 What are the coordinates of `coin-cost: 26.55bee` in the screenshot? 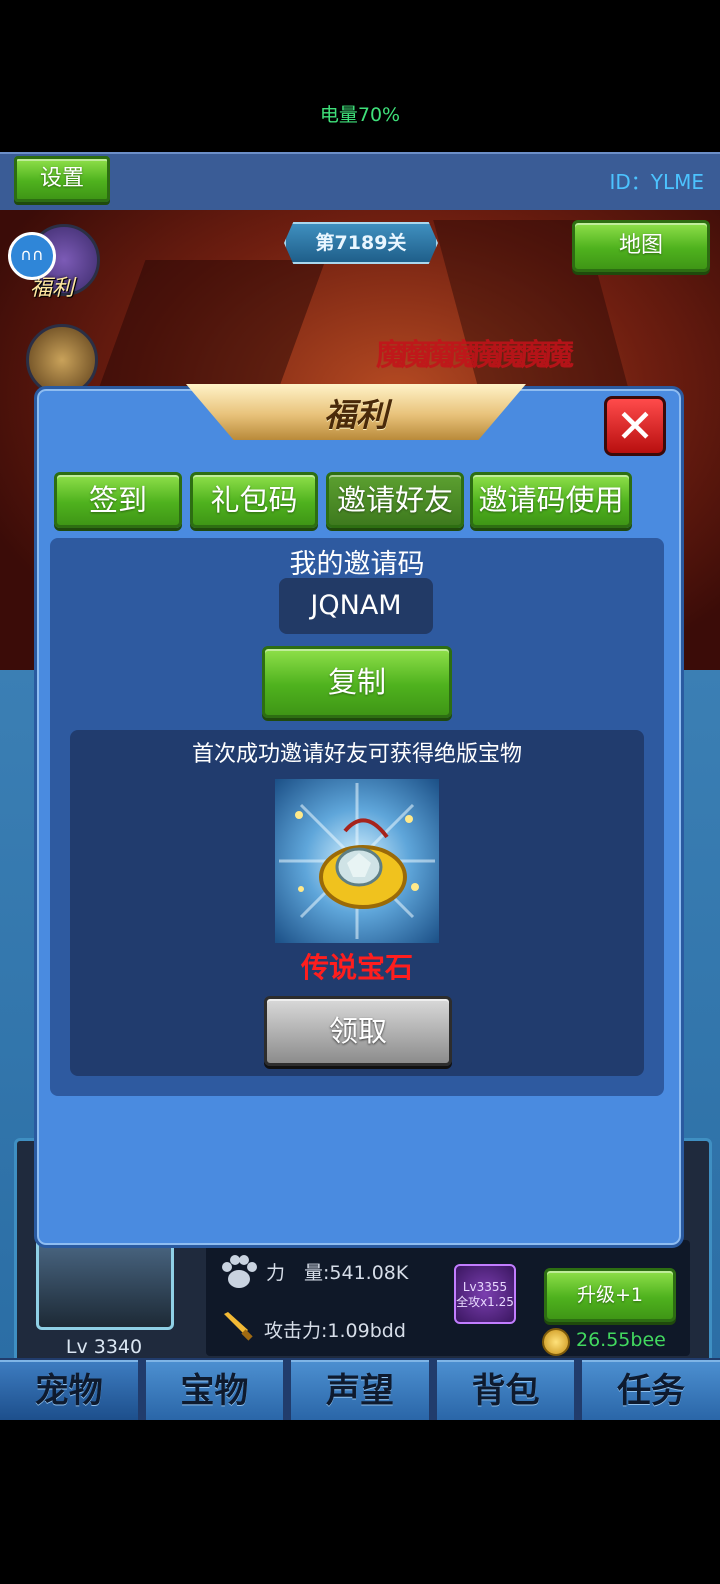 It's located at (621, 1340).